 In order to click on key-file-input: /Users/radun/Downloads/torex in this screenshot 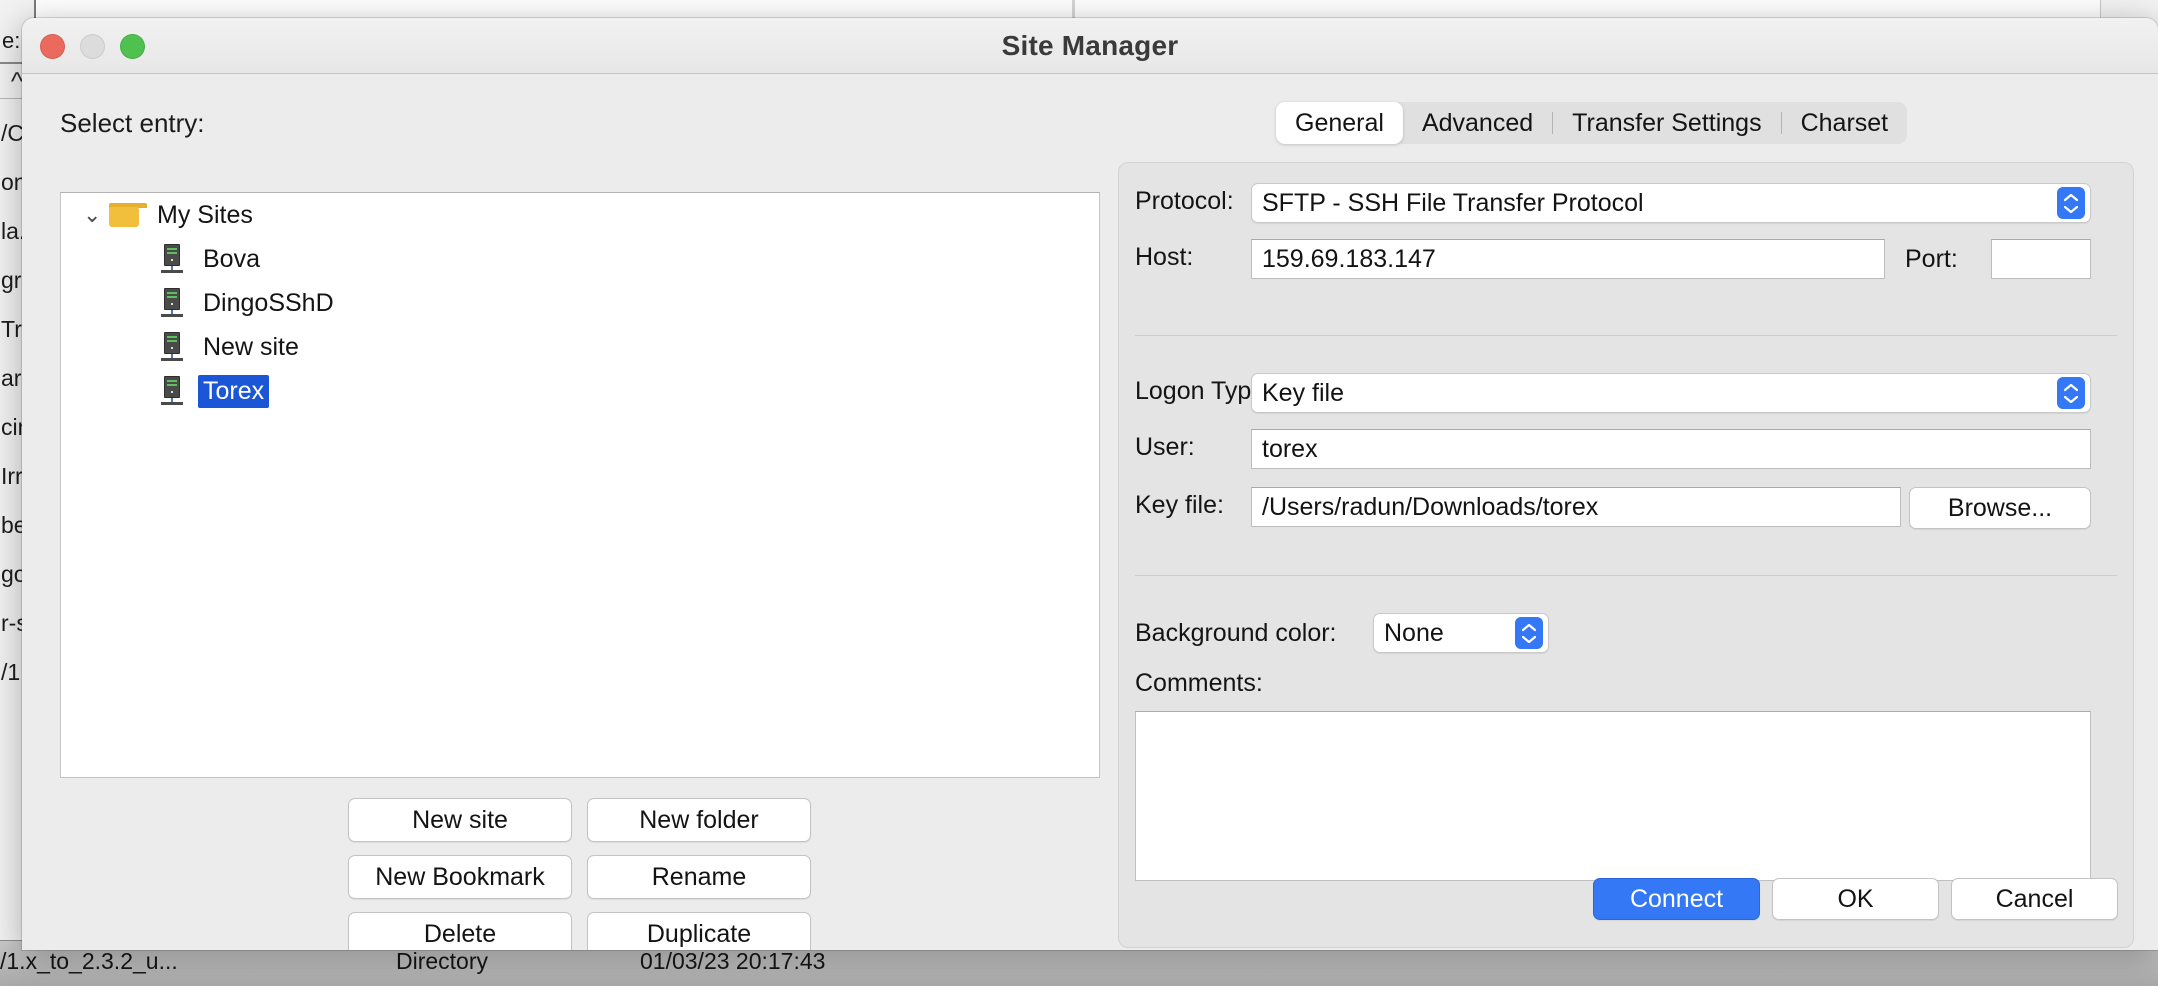, I will do `click(1576, 507)`.